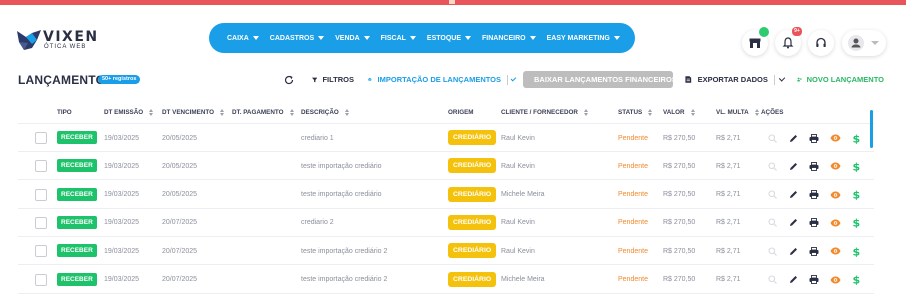  I want to click on sort-icon, so click(347, 112).